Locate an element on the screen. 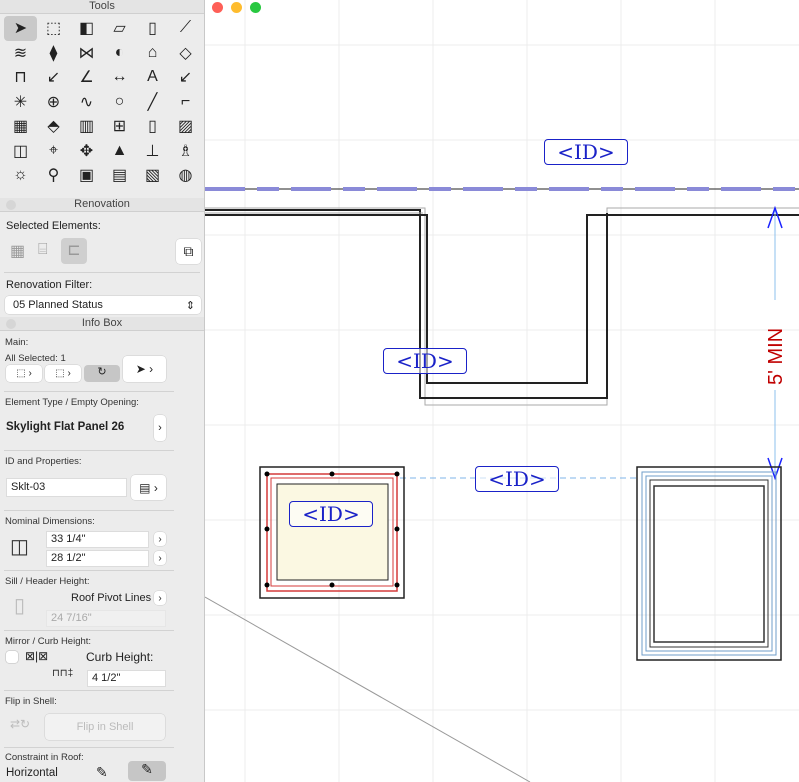 The width and height of the screenshot is (799, 782). fill-tool-icon: ▨ is located at coordinates (185, 126).